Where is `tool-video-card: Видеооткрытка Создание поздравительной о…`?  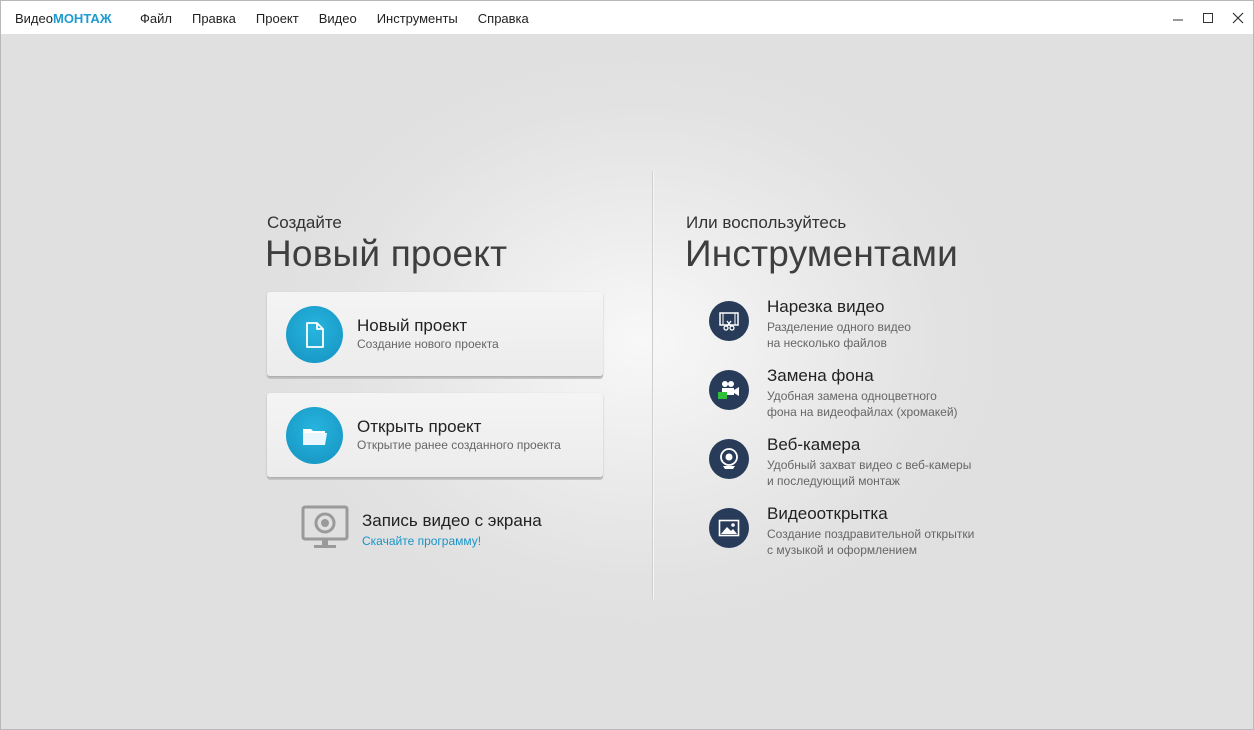
tool-video-card: Видеооткрытка Создание поздравительной о… is located at coordinates (869, 536).